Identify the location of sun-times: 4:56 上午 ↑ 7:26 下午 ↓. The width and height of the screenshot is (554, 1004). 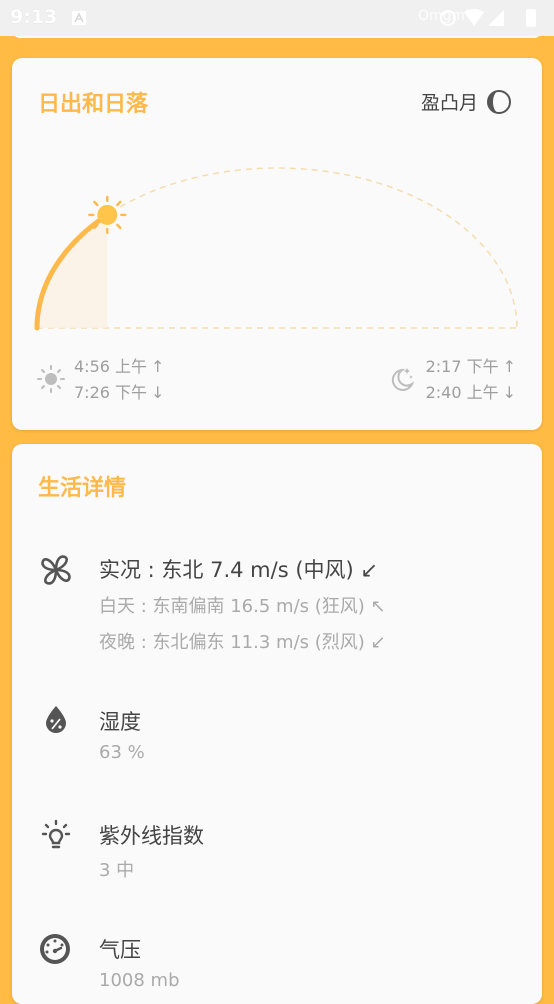
(119, 380).